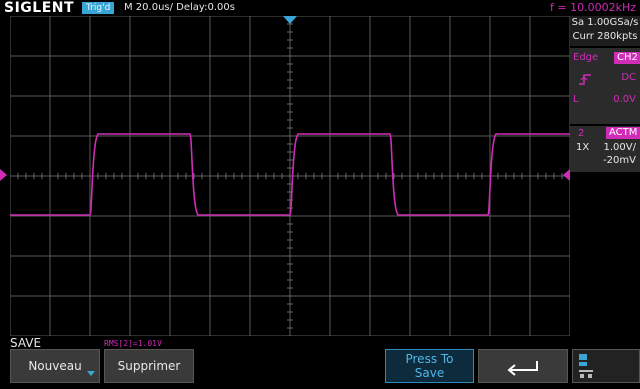 This screenshot has width=640, height=389. What do you see at coordinates (586, 366) in the screenshot?
I see `network-icon` at bounding box center [586, 366].